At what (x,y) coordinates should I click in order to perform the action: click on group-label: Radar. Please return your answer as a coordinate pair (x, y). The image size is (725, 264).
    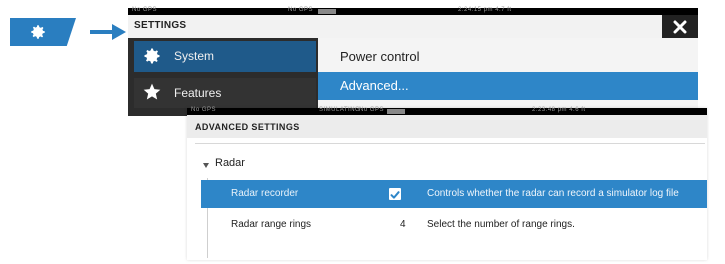
    Looking at the image, I should click on (230, 163).